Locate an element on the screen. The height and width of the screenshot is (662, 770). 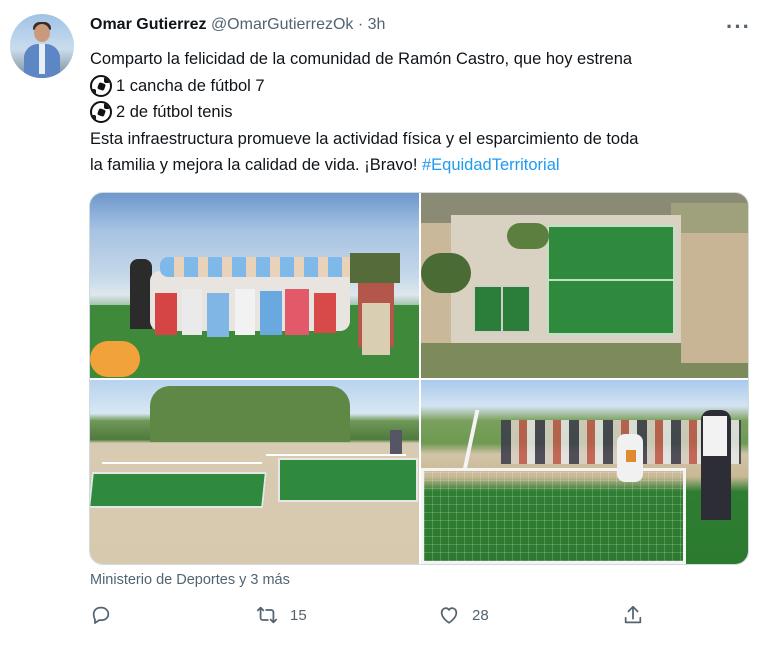
text-line: 2 de fútbol tenis is located at coordinates (174, 112).